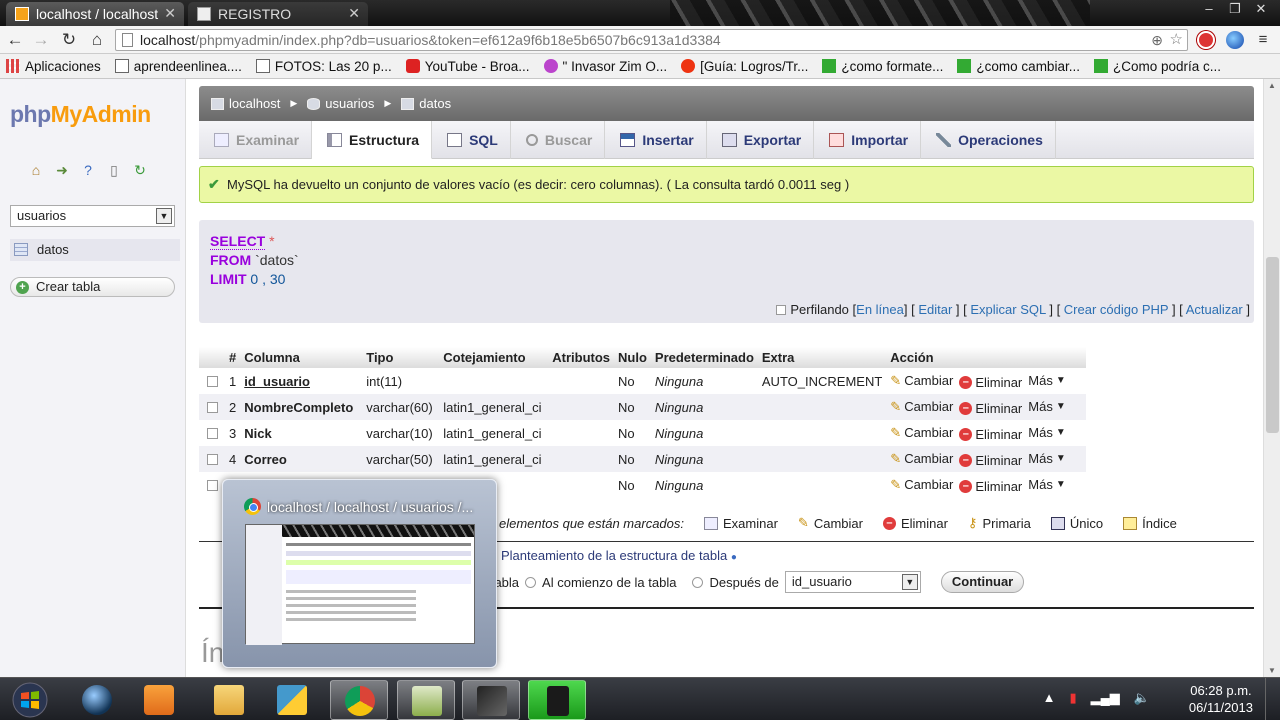 Image resolution: width=1280 pixels, height=720 pixels. I want to click on taskbar-media-player, so click(97, 700).